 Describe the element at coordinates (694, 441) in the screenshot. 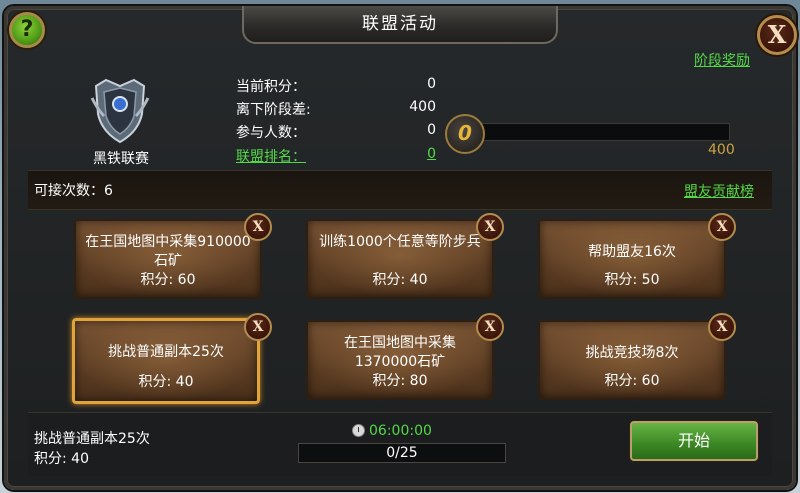

I see `start-button: 开始` at that location.